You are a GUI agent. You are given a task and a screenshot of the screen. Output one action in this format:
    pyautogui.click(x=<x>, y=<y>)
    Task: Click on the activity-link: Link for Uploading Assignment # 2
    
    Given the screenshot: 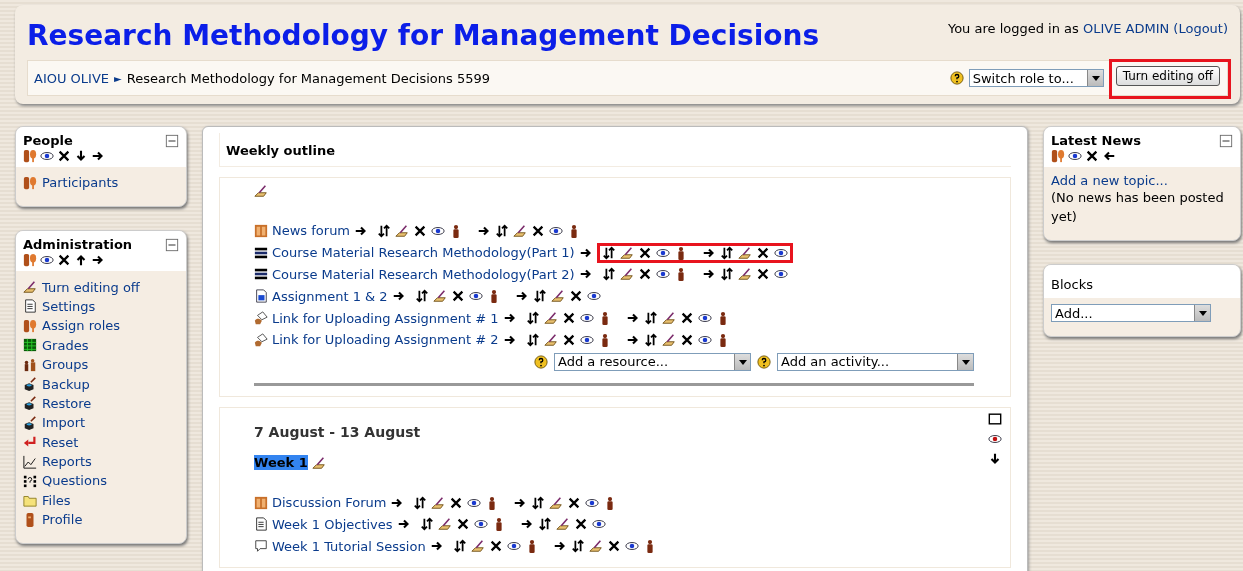 What is the action you would take?
    pyautogui.click(x=385, y=340)
    